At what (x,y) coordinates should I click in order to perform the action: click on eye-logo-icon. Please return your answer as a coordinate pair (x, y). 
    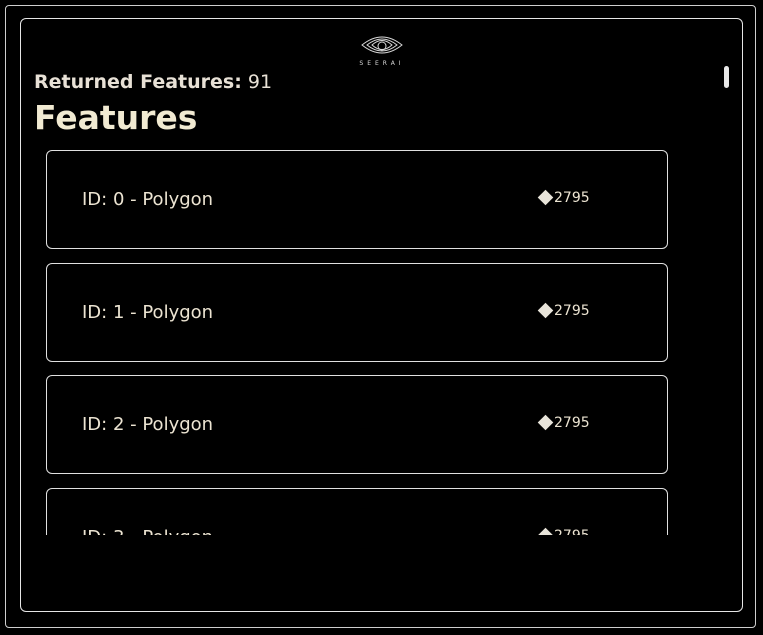
    Looking at the image, I should click on (382, 45).